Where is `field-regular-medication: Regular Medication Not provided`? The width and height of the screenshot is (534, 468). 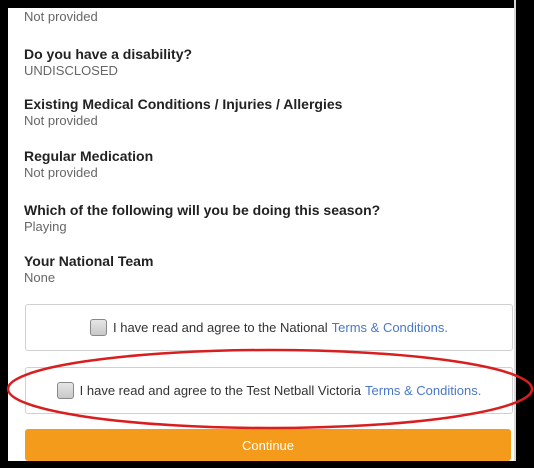 field-regular-medication: Regular Medication Not provided is located at coordinates (88, 164).